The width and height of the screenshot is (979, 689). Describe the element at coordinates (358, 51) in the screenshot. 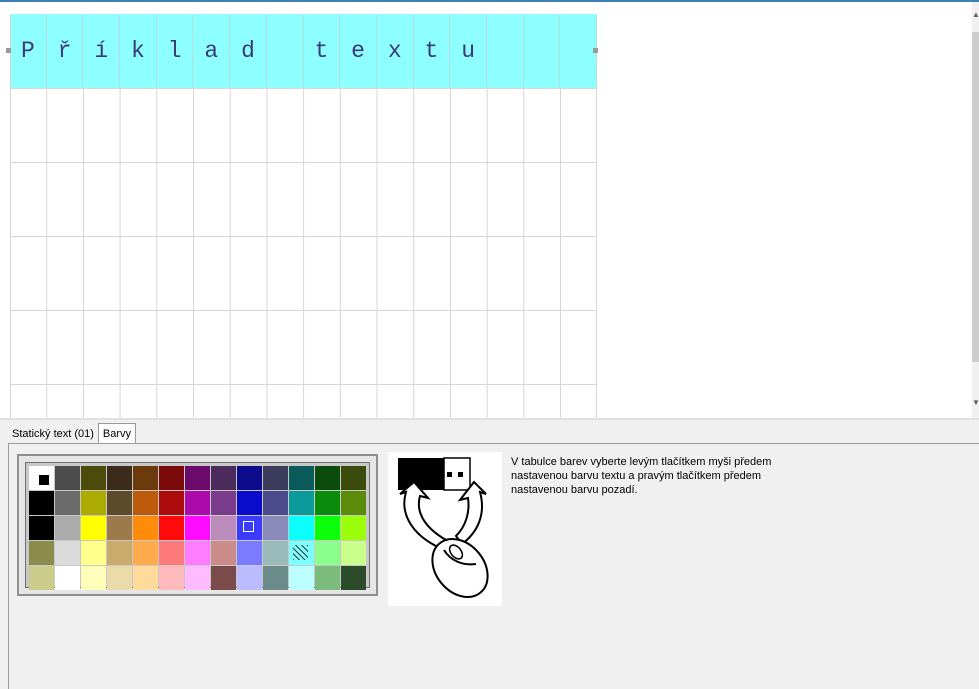

I see `char-cell: e` at that location.